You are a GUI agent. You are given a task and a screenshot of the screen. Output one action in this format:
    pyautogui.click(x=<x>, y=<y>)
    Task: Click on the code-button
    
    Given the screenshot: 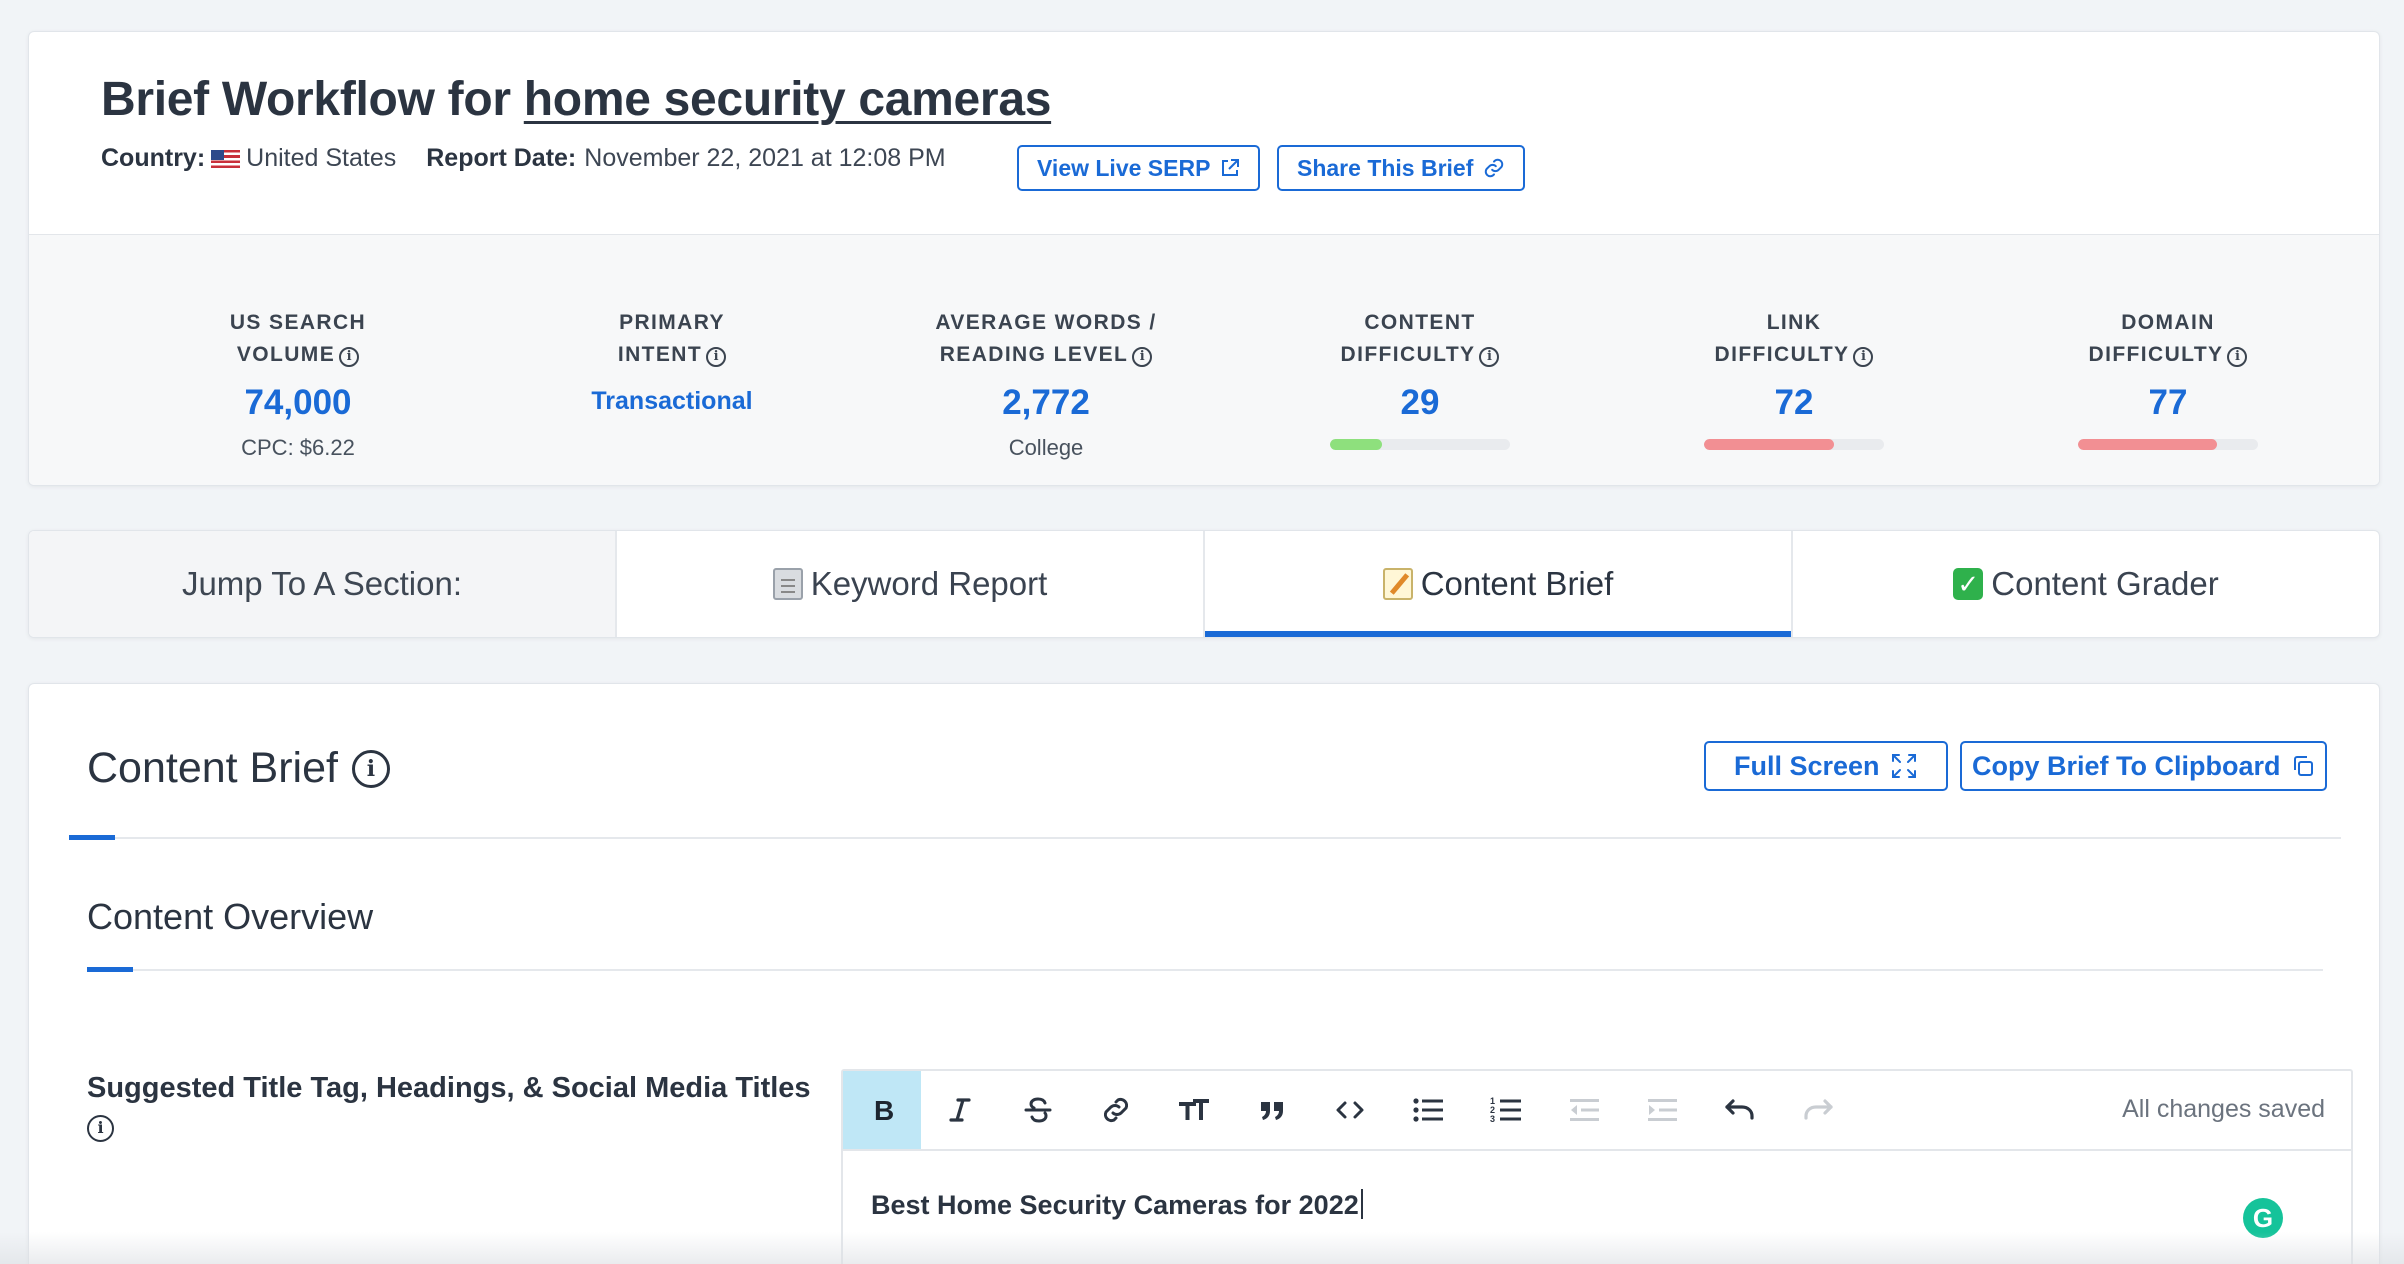 What is the action you would take?
    pyautogui.click(x=1350, y=1110)
    